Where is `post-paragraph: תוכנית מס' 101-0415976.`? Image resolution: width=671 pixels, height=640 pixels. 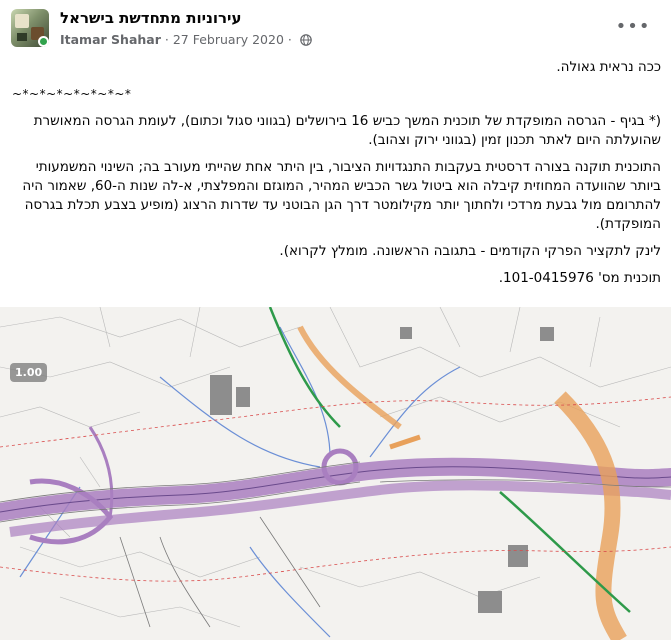
post-paragraph: תוכנית מס' 101-0415976. is located at coordinates (579, 278).